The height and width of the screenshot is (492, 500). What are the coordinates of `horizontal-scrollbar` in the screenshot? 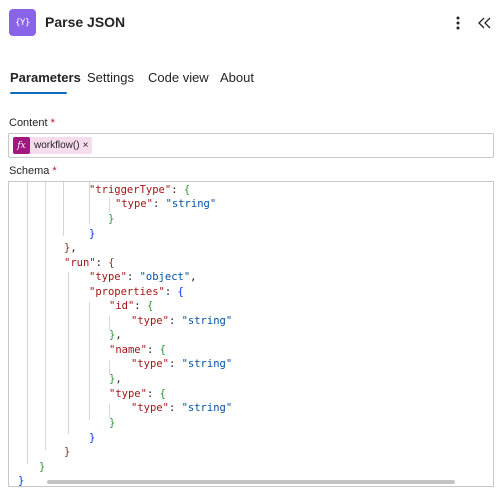 It's located at (251, 482).